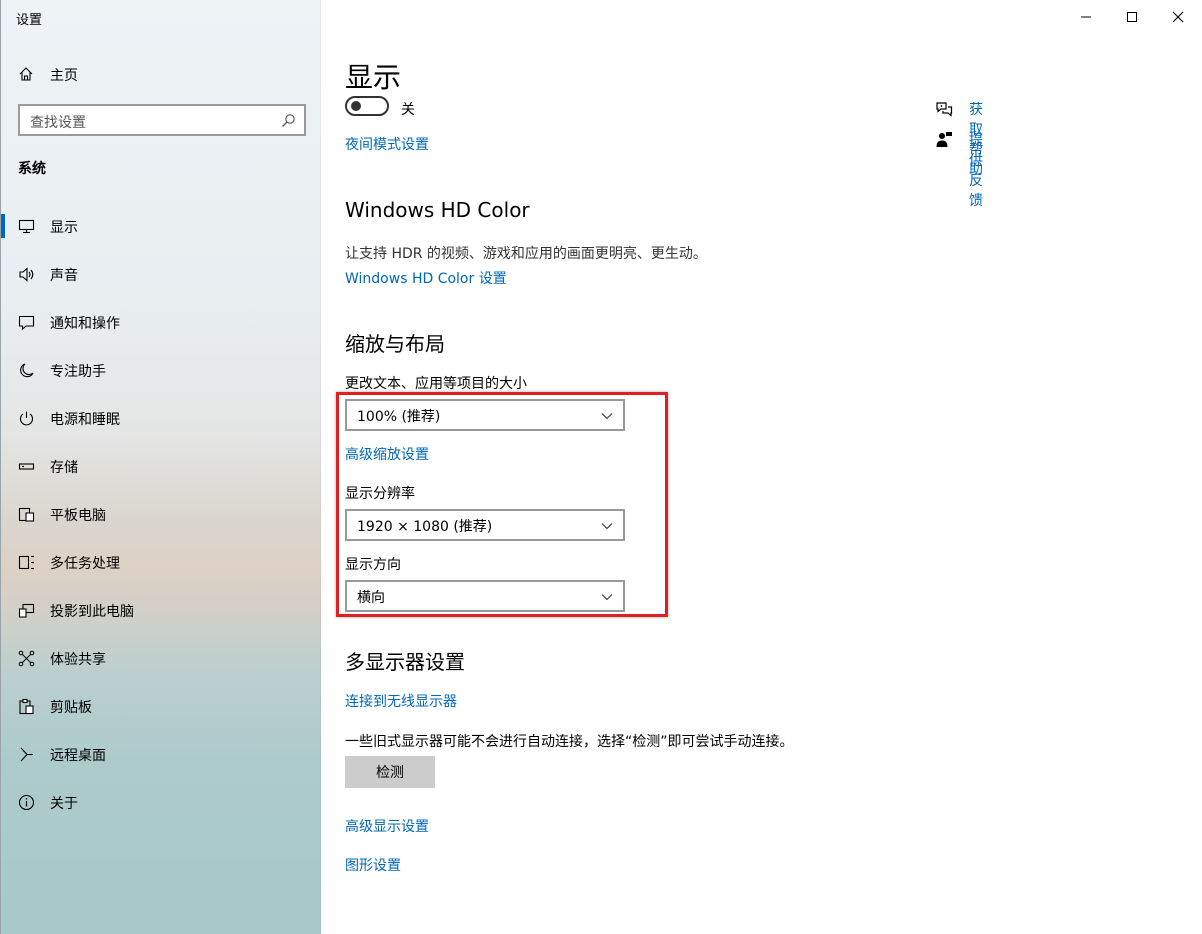 The height and width of the screenshot is (934, 1202). I want to click on search-placeholder: 查找设置, so click(58, 123).